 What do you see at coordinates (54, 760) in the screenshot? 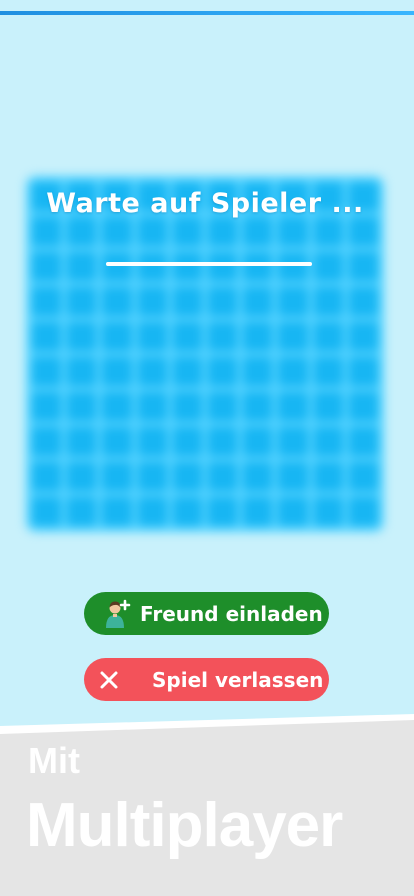
I see `promo-line-1: Mit` at bounding box center [54, 760].